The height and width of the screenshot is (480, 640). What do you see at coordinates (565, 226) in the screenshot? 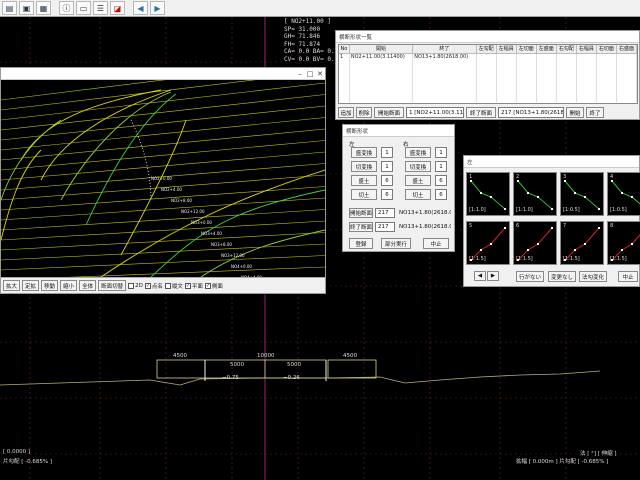
I see `cell-id: 7` at bounding box center [565, 226].